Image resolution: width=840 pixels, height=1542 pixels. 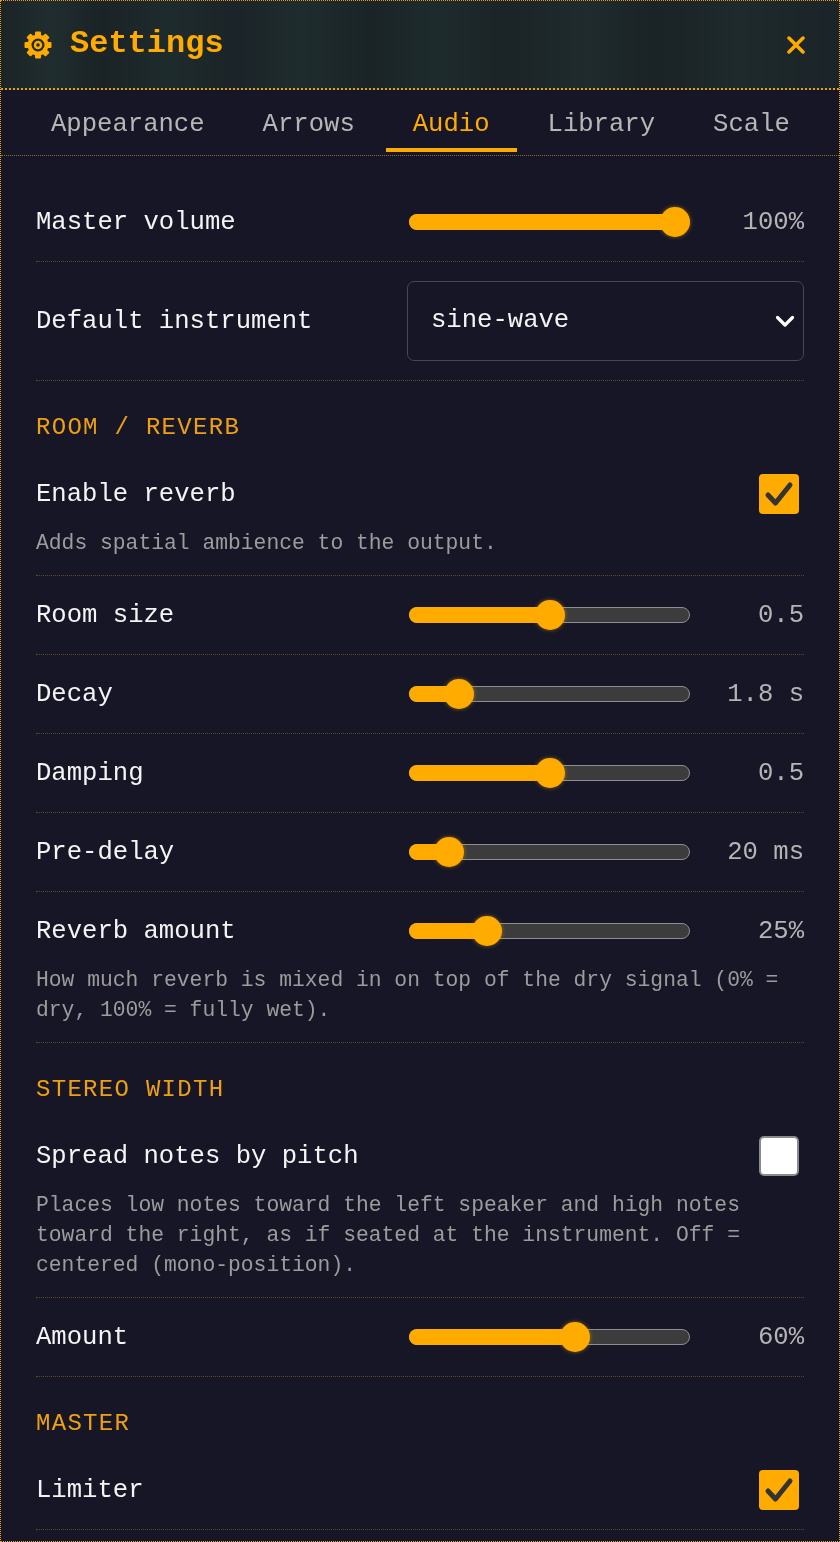 What do you see at coordinates (128, 121) in the screenshot?
I see `tab: Appearance` at bounding box center [128, 121].